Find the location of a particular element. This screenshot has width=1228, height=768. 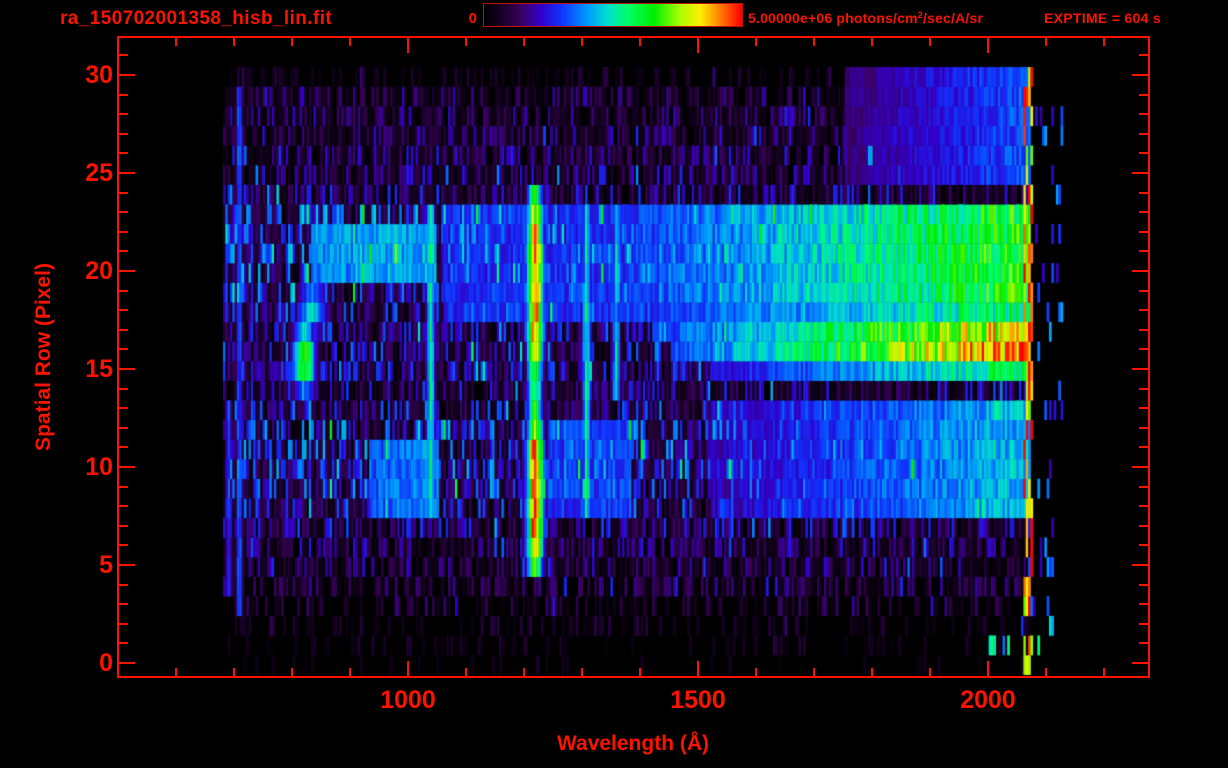

x-tick-label: 2000 is located at coordinates (988, 700).